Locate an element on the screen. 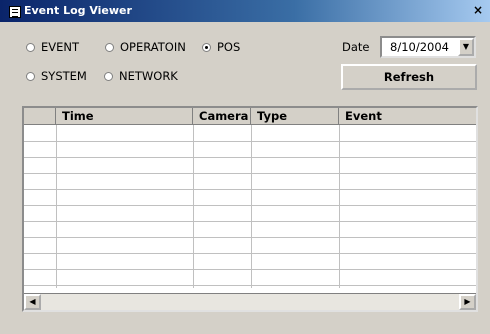 This screenshot has width=490, height=334. log-icon is located at coordinates (15, 12).